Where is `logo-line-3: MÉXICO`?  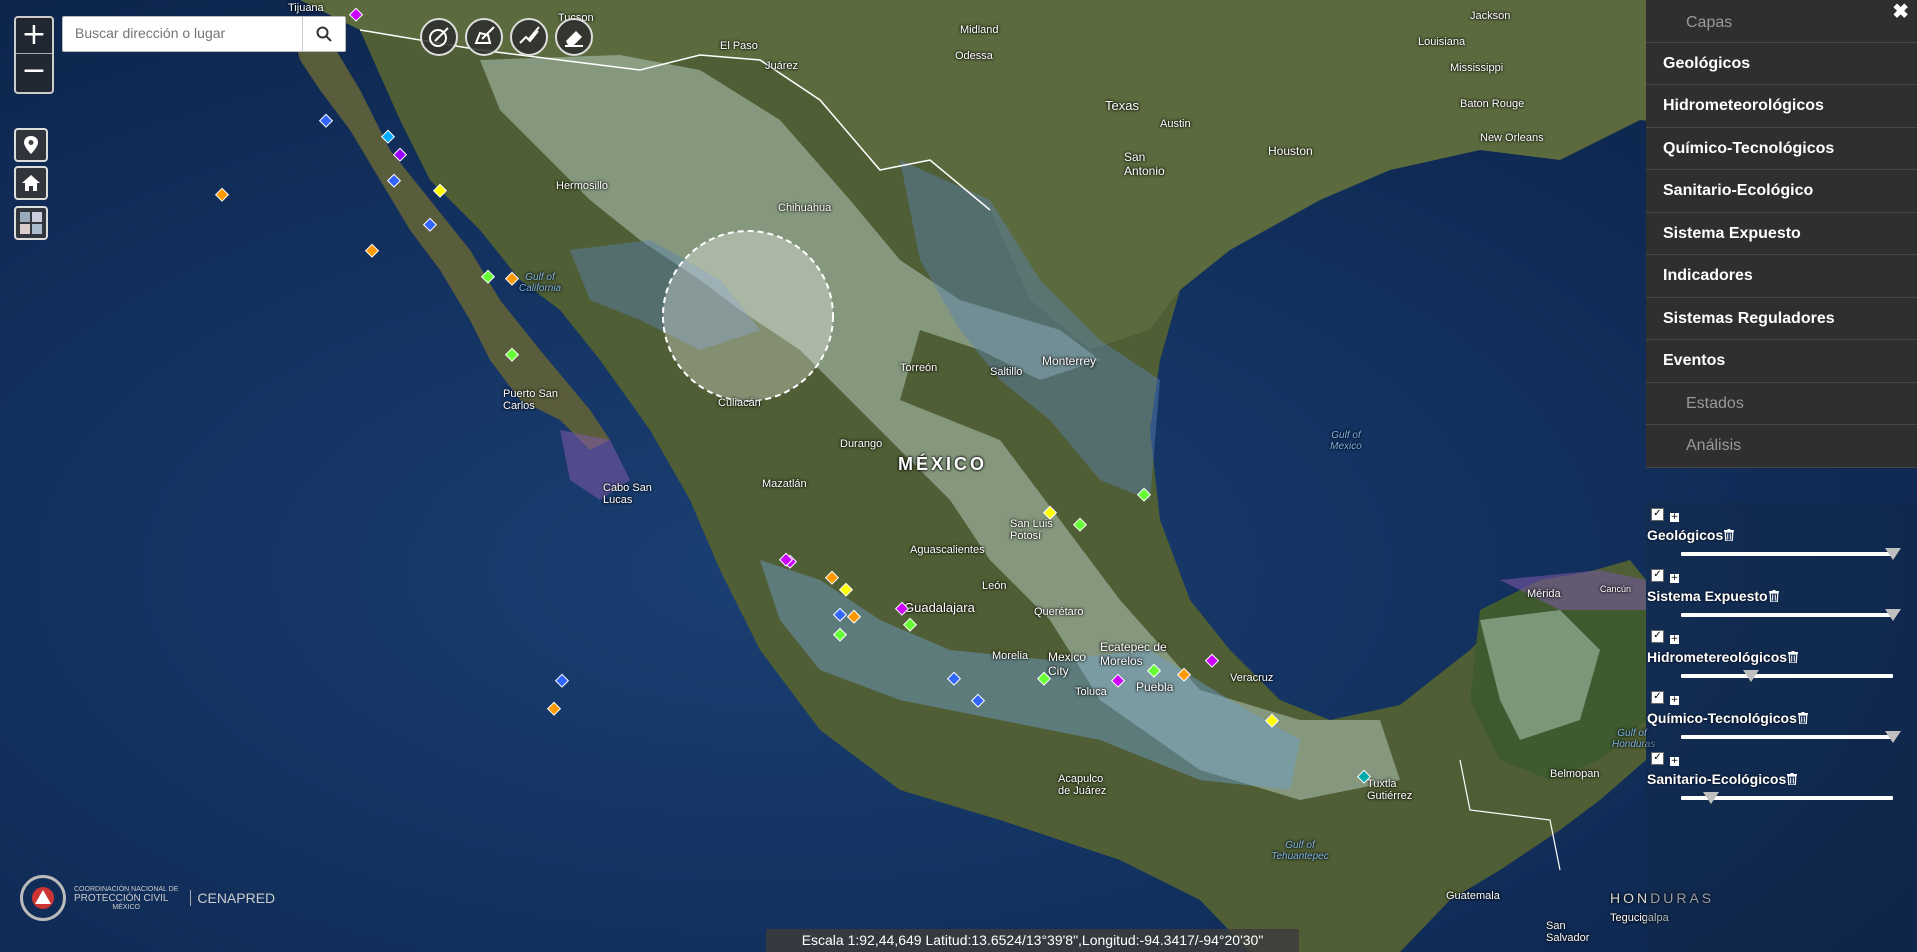
logo-line-3: MÉXICO is located at coordinates (126, 907).